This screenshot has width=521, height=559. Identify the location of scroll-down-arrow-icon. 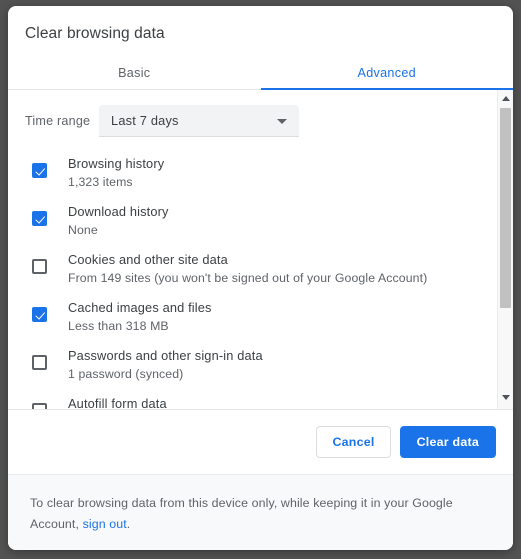
(505, 397).